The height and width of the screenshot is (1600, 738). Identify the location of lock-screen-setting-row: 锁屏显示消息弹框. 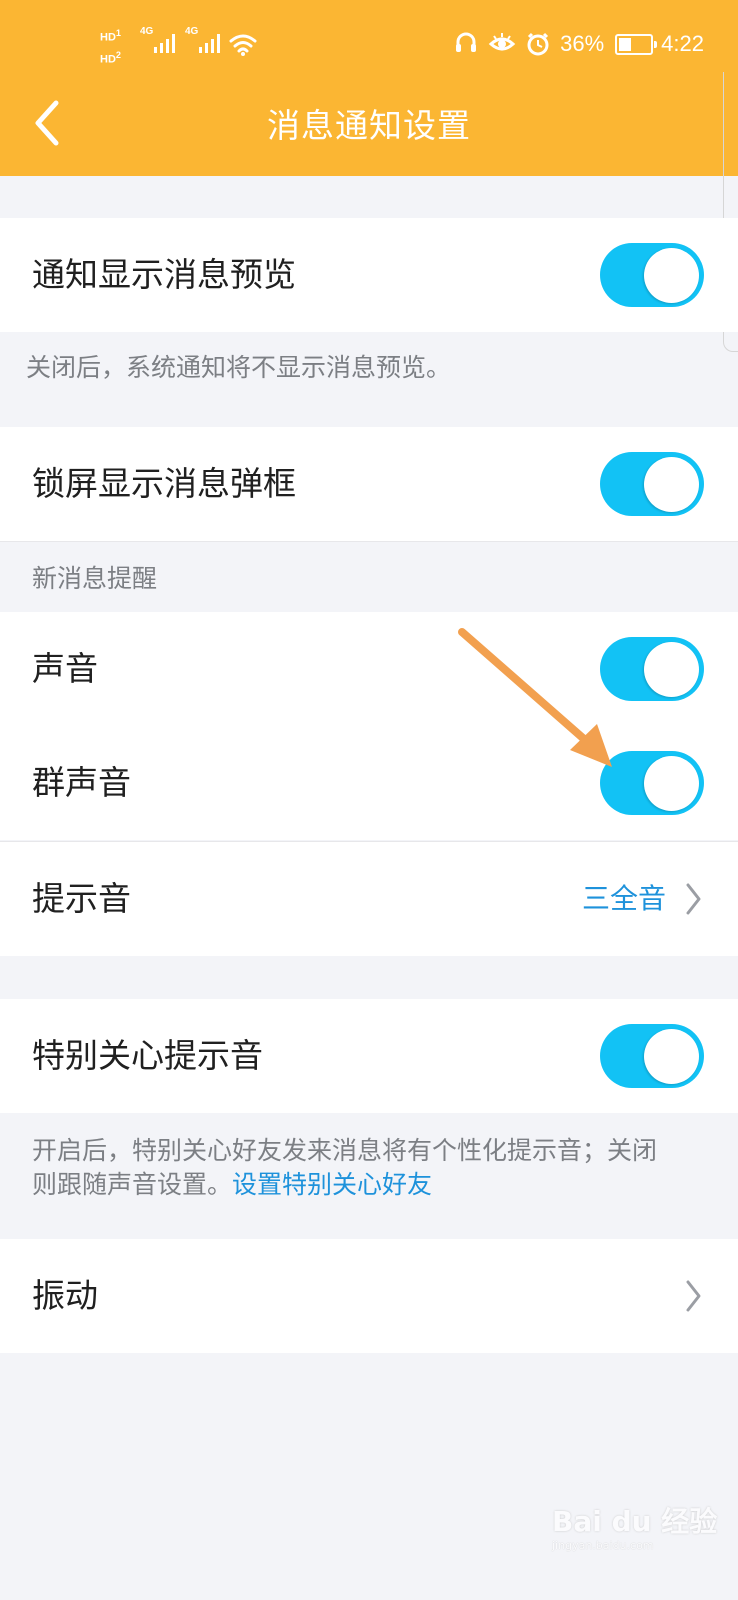
(369, 484).